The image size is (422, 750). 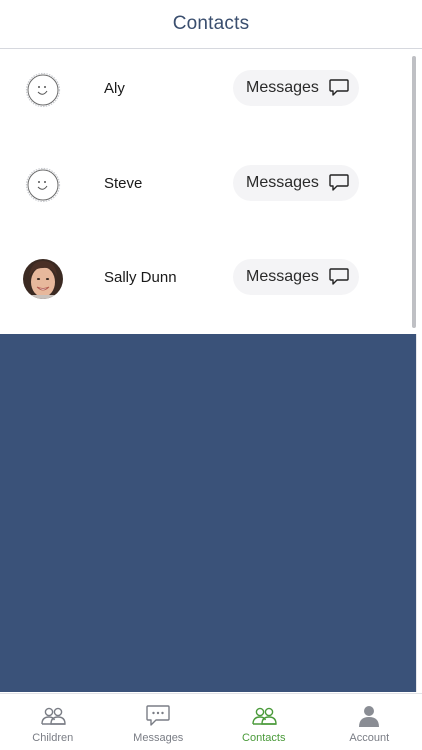 I want to click on contact-name: Aly, so click(x=114, y=88).